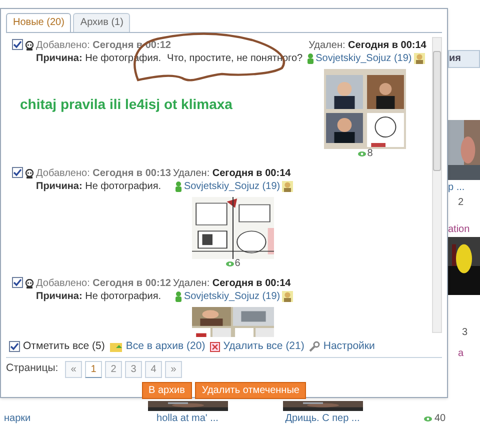 The height and width of the screenshot is (428, 480). Describe the element at coordinates (464, 229) in the screenshot. I see `user-link: ation` at that location.